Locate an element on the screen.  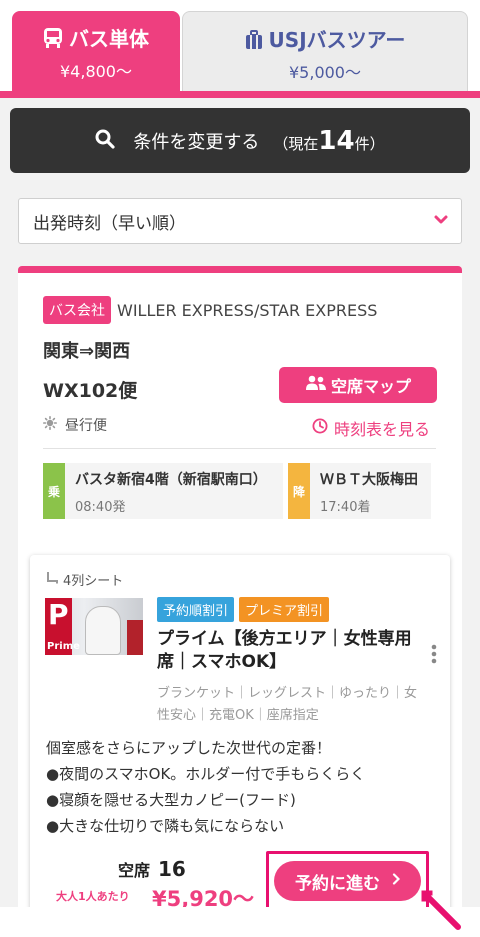
discount-badges: 予約順割引 プレミア割引 is located at coordinates (245, 609).